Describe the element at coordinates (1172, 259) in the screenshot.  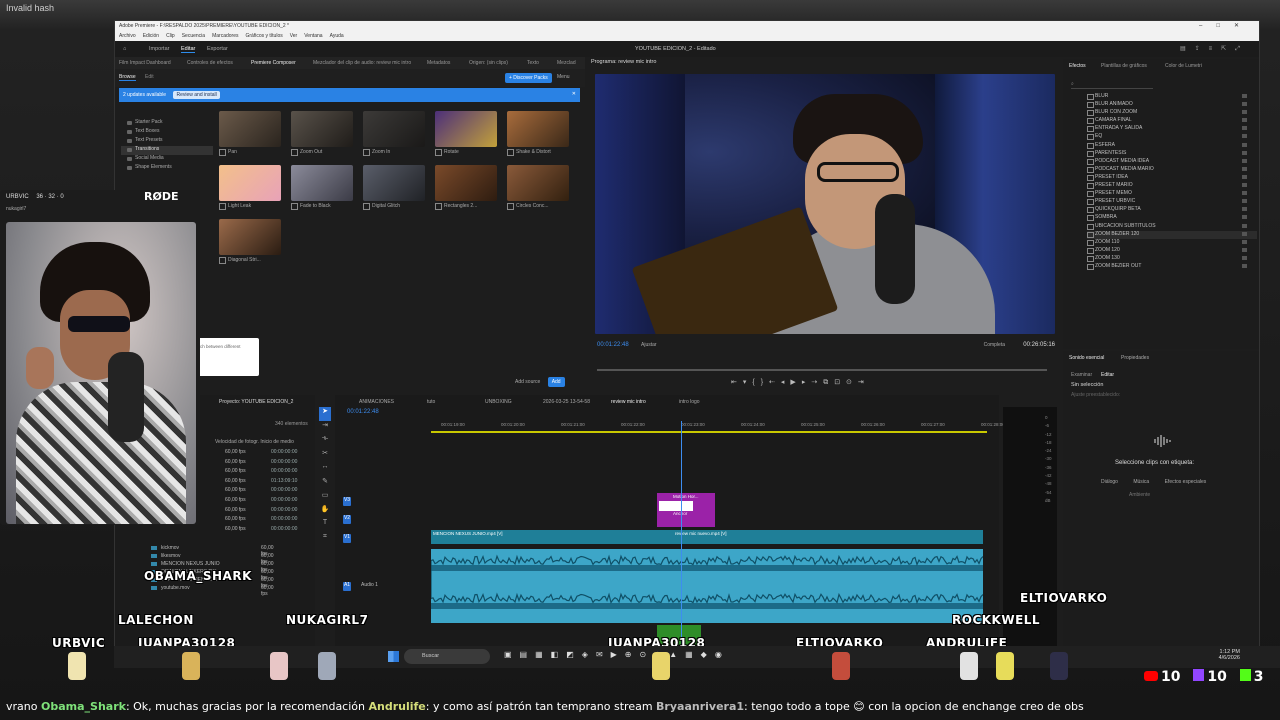
I see `effect-preset-item: ZOOM 130` at that location.